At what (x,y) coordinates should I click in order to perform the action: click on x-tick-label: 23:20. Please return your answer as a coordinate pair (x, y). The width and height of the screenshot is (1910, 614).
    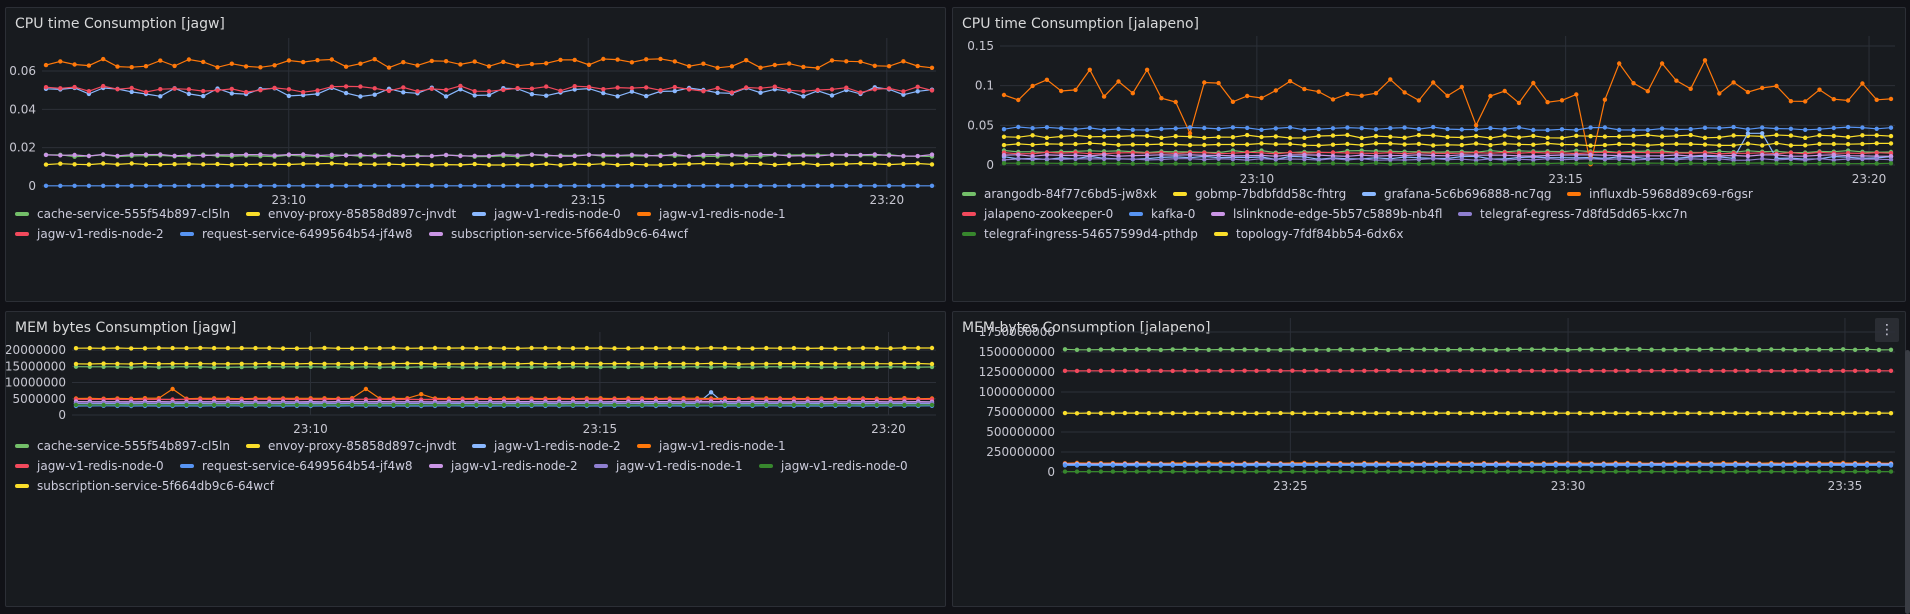
    Looking at the image, I should click on (888, 429).